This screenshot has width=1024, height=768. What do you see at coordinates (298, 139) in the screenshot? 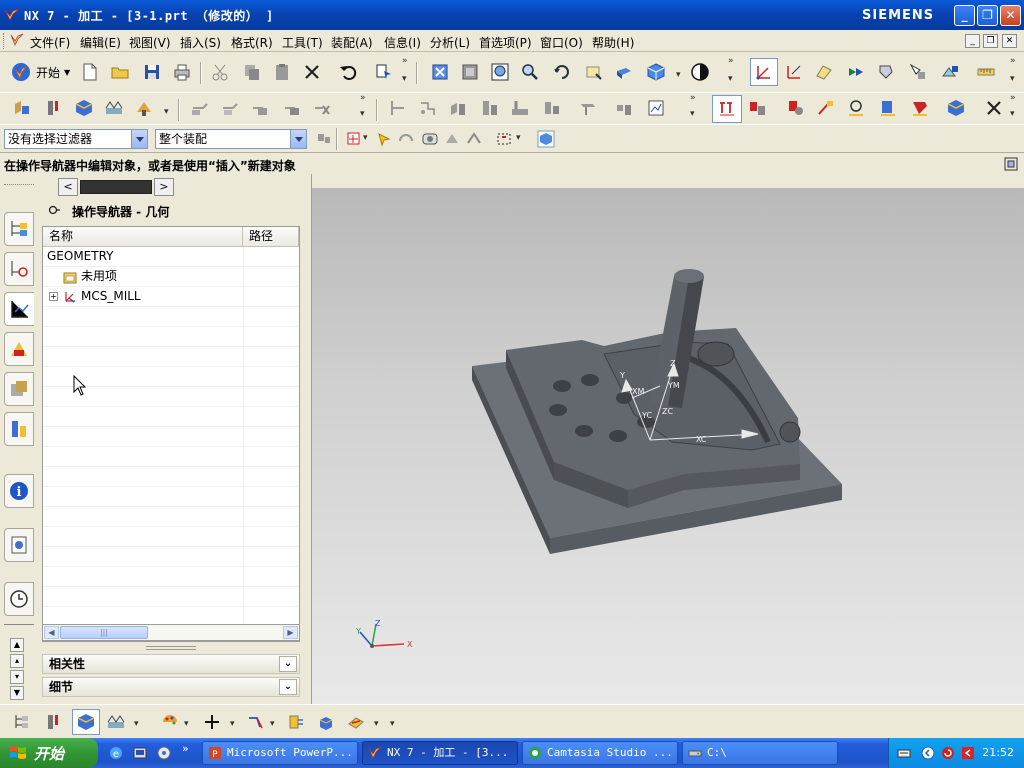
I see `chevron-down-icon` at bounding box center [298, 139].